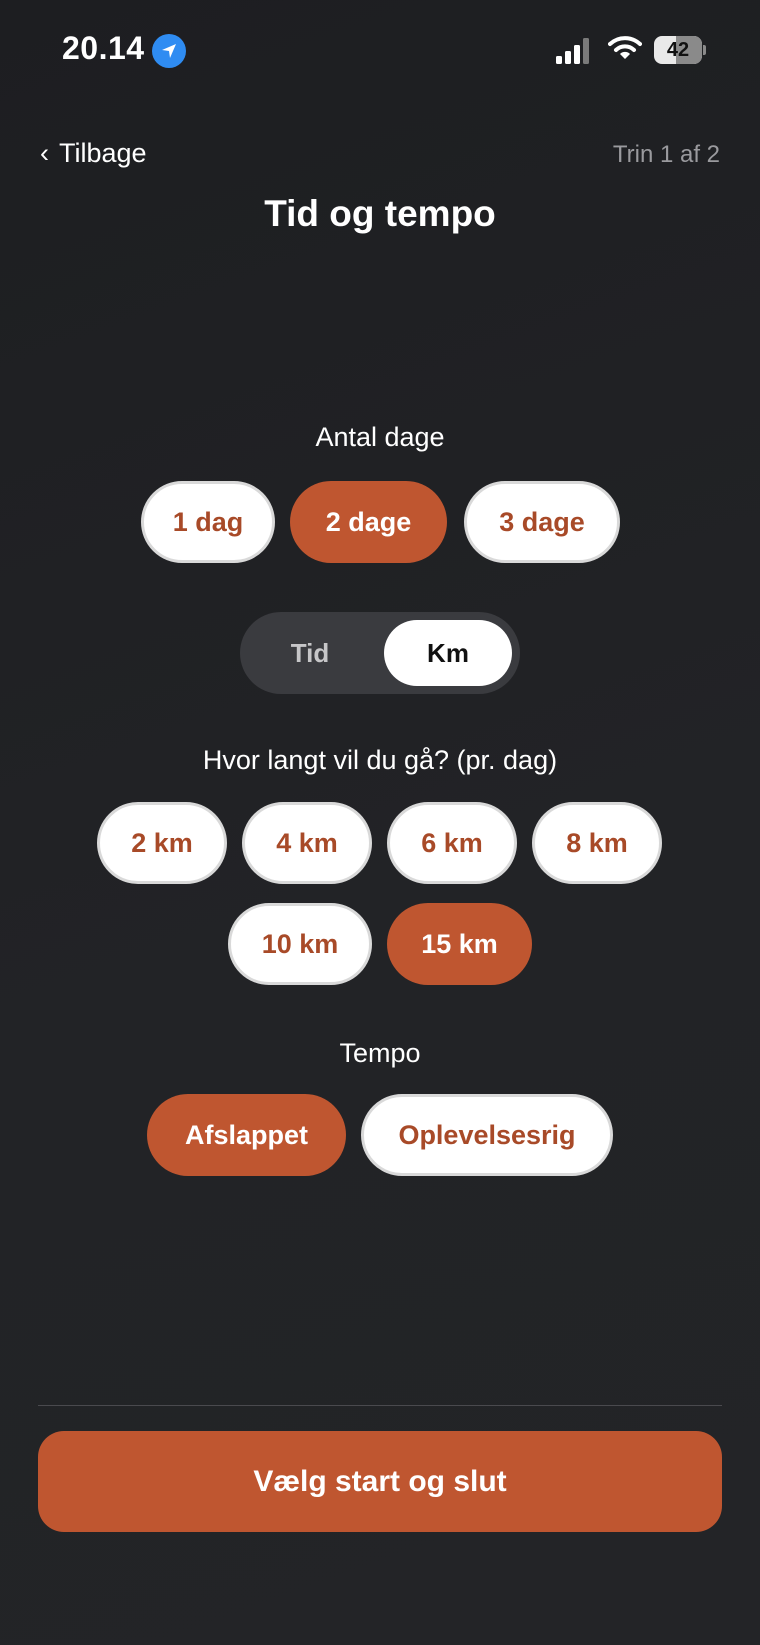 This screenshot has width=760, height=1645. Describe the element at coordinates (300, 944) in the screenshot. I see `distance-option-10km: 10 km` at that location.